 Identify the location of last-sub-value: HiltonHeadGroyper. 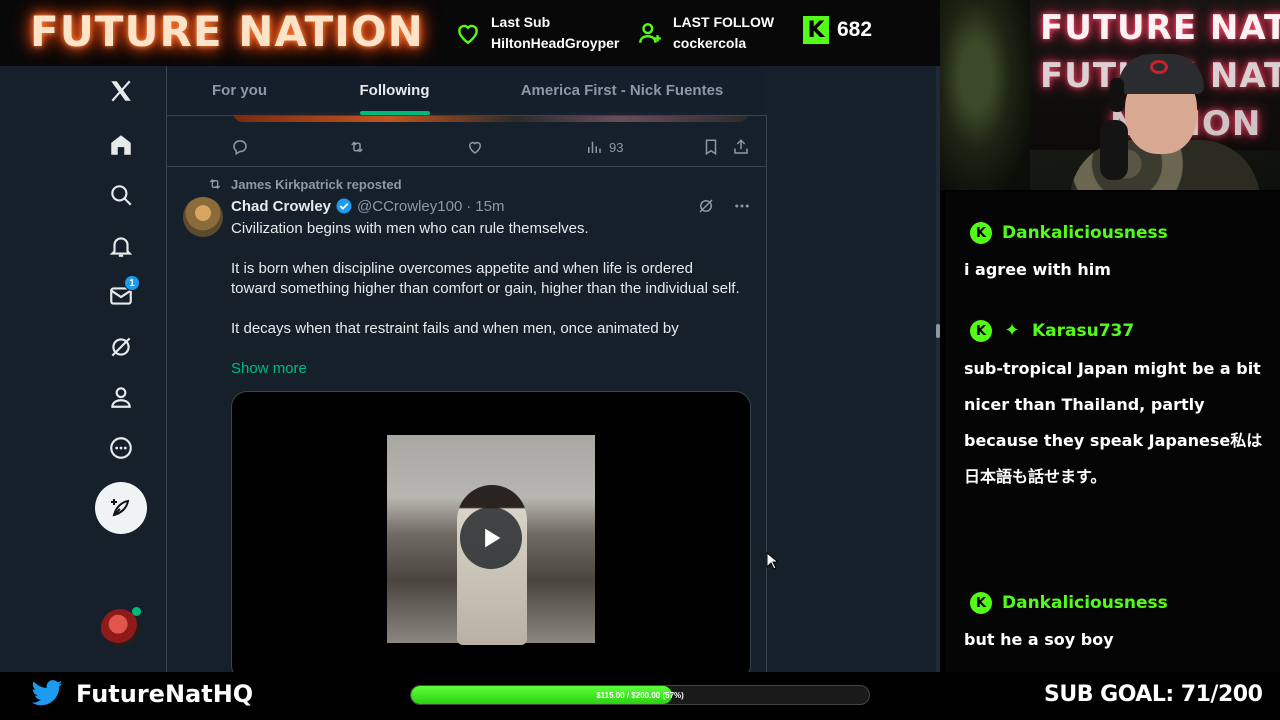
(555, 43).